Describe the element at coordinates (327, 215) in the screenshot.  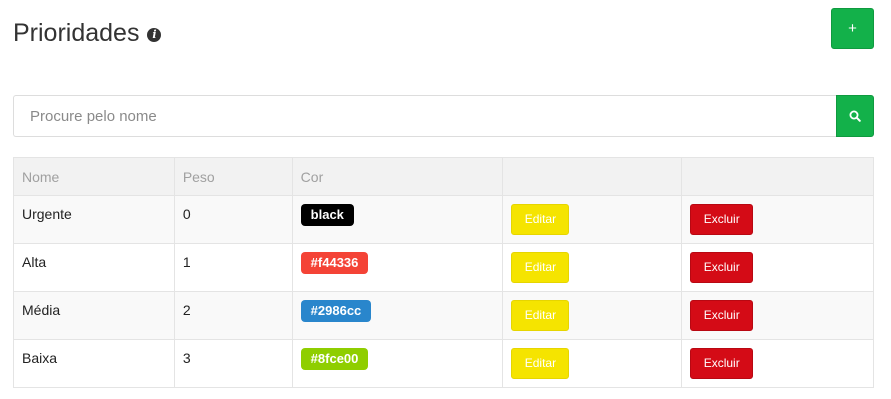
I see `color-badge: black` at that location.